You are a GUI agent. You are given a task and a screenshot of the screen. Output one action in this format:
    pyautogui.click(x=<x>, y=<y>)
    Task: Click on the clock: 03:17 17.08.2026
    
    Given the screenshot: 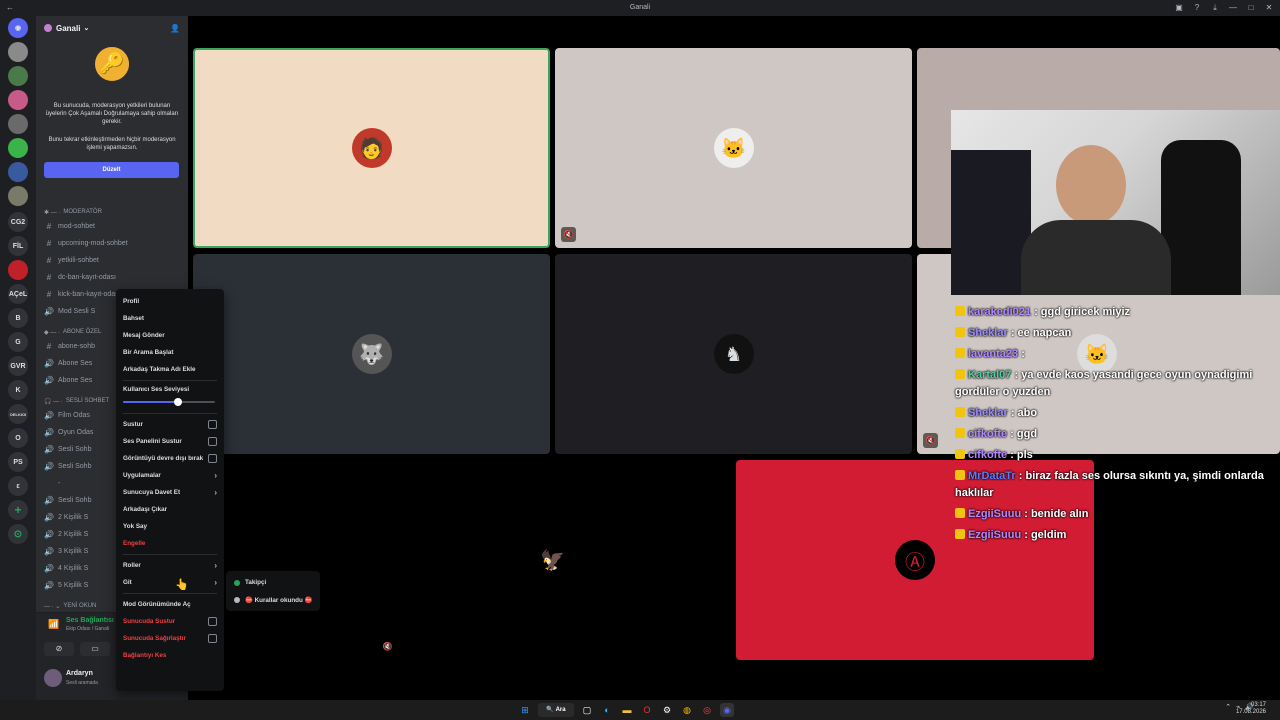 What is the action you would take?
    pyautogui.click(x=1251, y=709)
    